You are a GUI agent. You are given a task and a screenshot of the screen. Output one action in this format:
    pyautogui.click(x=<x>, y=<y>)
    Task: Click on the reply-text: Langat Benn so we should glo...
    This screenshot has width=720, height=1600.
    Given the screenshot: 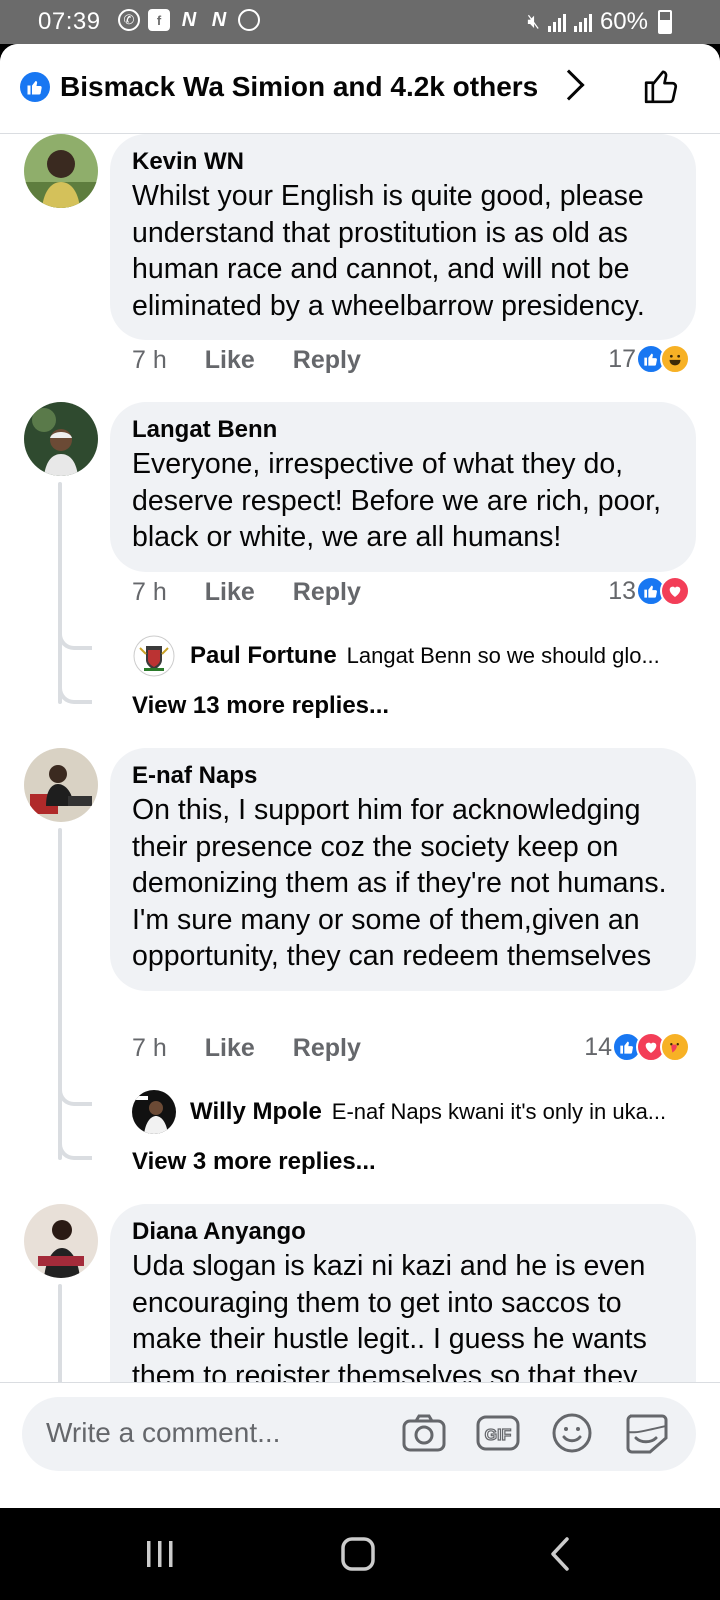 What is the action you would take?
    pyautogui.click(x=503, y=655)
    